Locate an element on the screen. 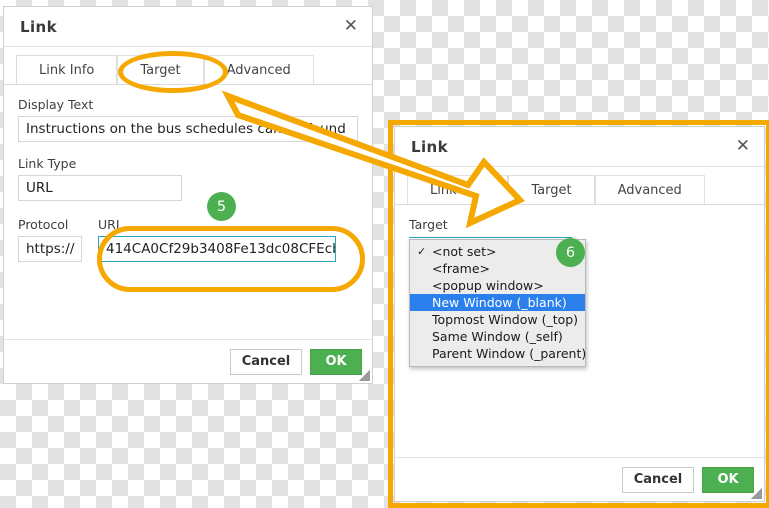 This screenshot has height=508, width=769. tab-label: Advanced is located at coordinates (258, 70).